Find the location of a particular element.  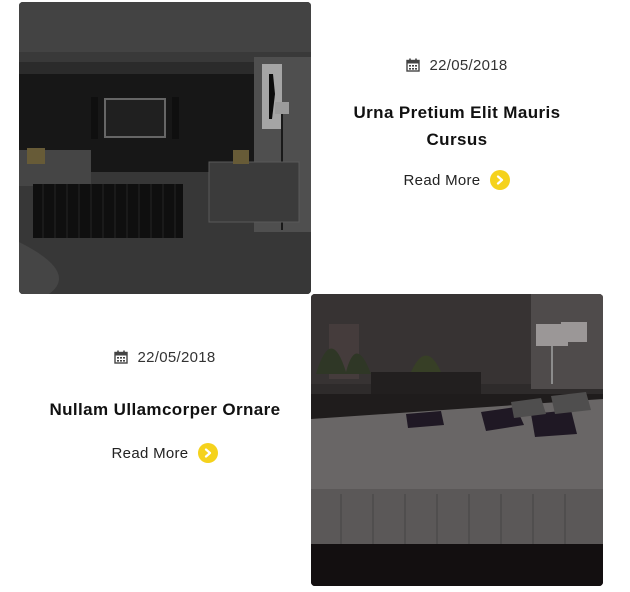

post-title: Nullam Ullamcorper Ornare is located at coordinates (165, 409).